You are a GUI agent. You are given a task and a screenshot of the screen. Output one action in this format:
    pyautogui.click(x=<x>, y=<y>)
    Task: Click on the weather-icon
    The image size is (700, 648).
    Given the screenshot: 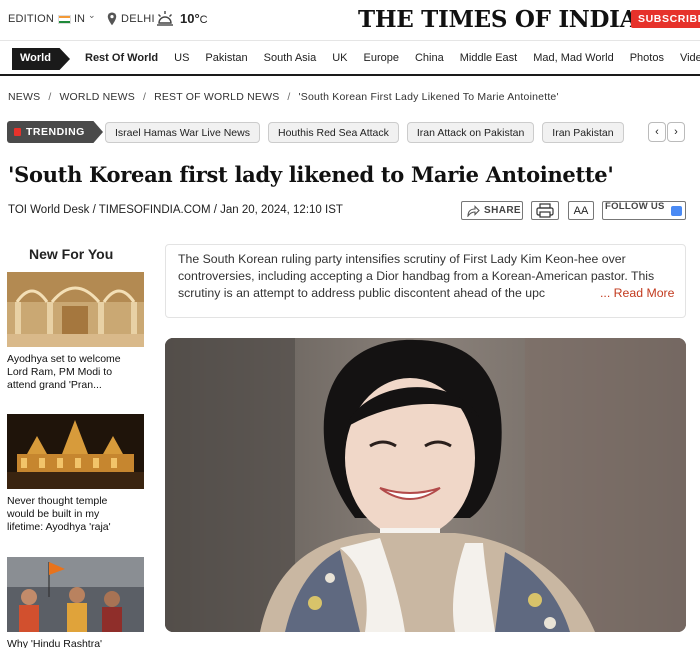 What is the action you would take?
    pyautogui.click(x=165, y=18)
    